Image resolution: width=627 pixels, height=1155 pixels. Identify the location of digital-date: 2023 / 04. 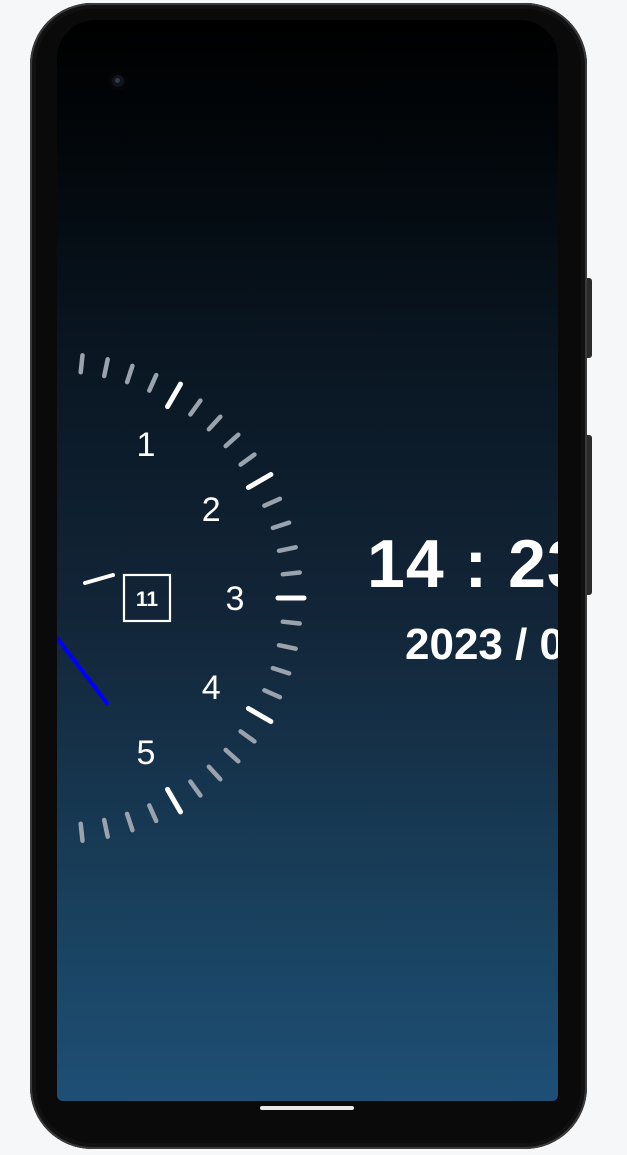
(481, 644).